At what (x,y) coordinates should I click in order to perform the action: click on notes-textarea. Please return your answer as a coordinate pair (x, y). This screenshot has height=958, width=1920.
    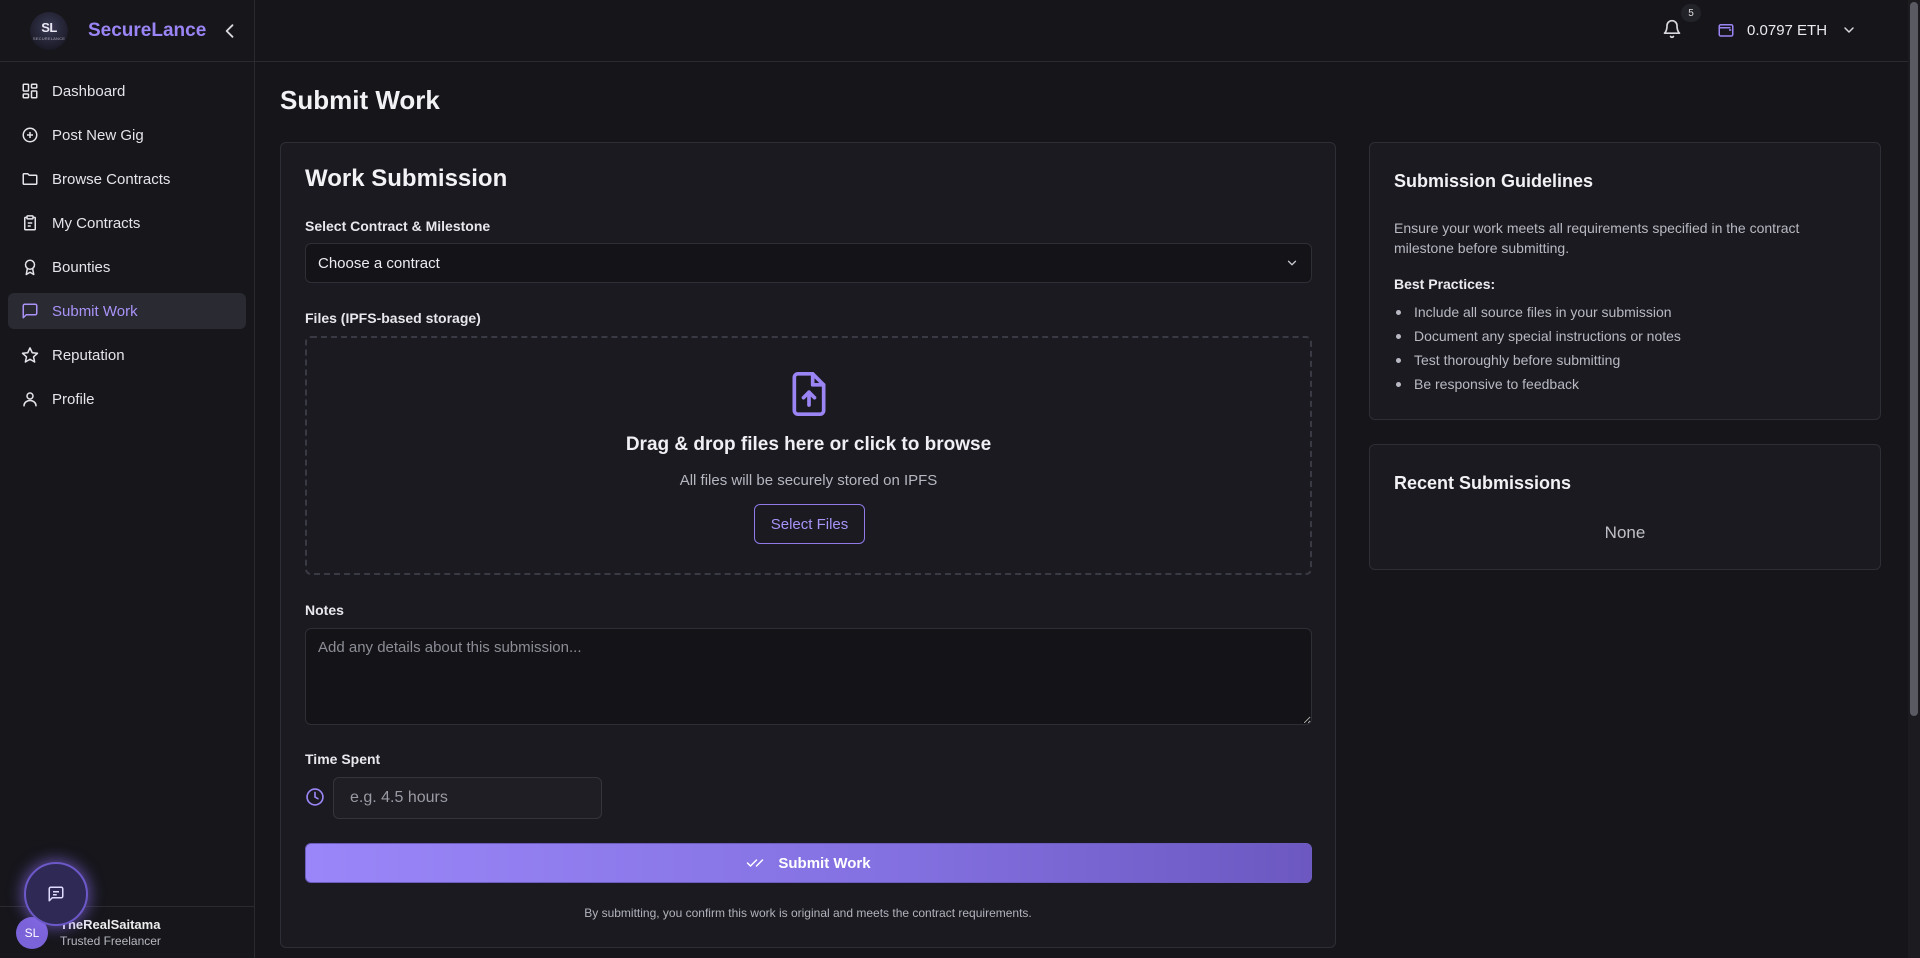
    Looking at the image, I should click on (808, 676).